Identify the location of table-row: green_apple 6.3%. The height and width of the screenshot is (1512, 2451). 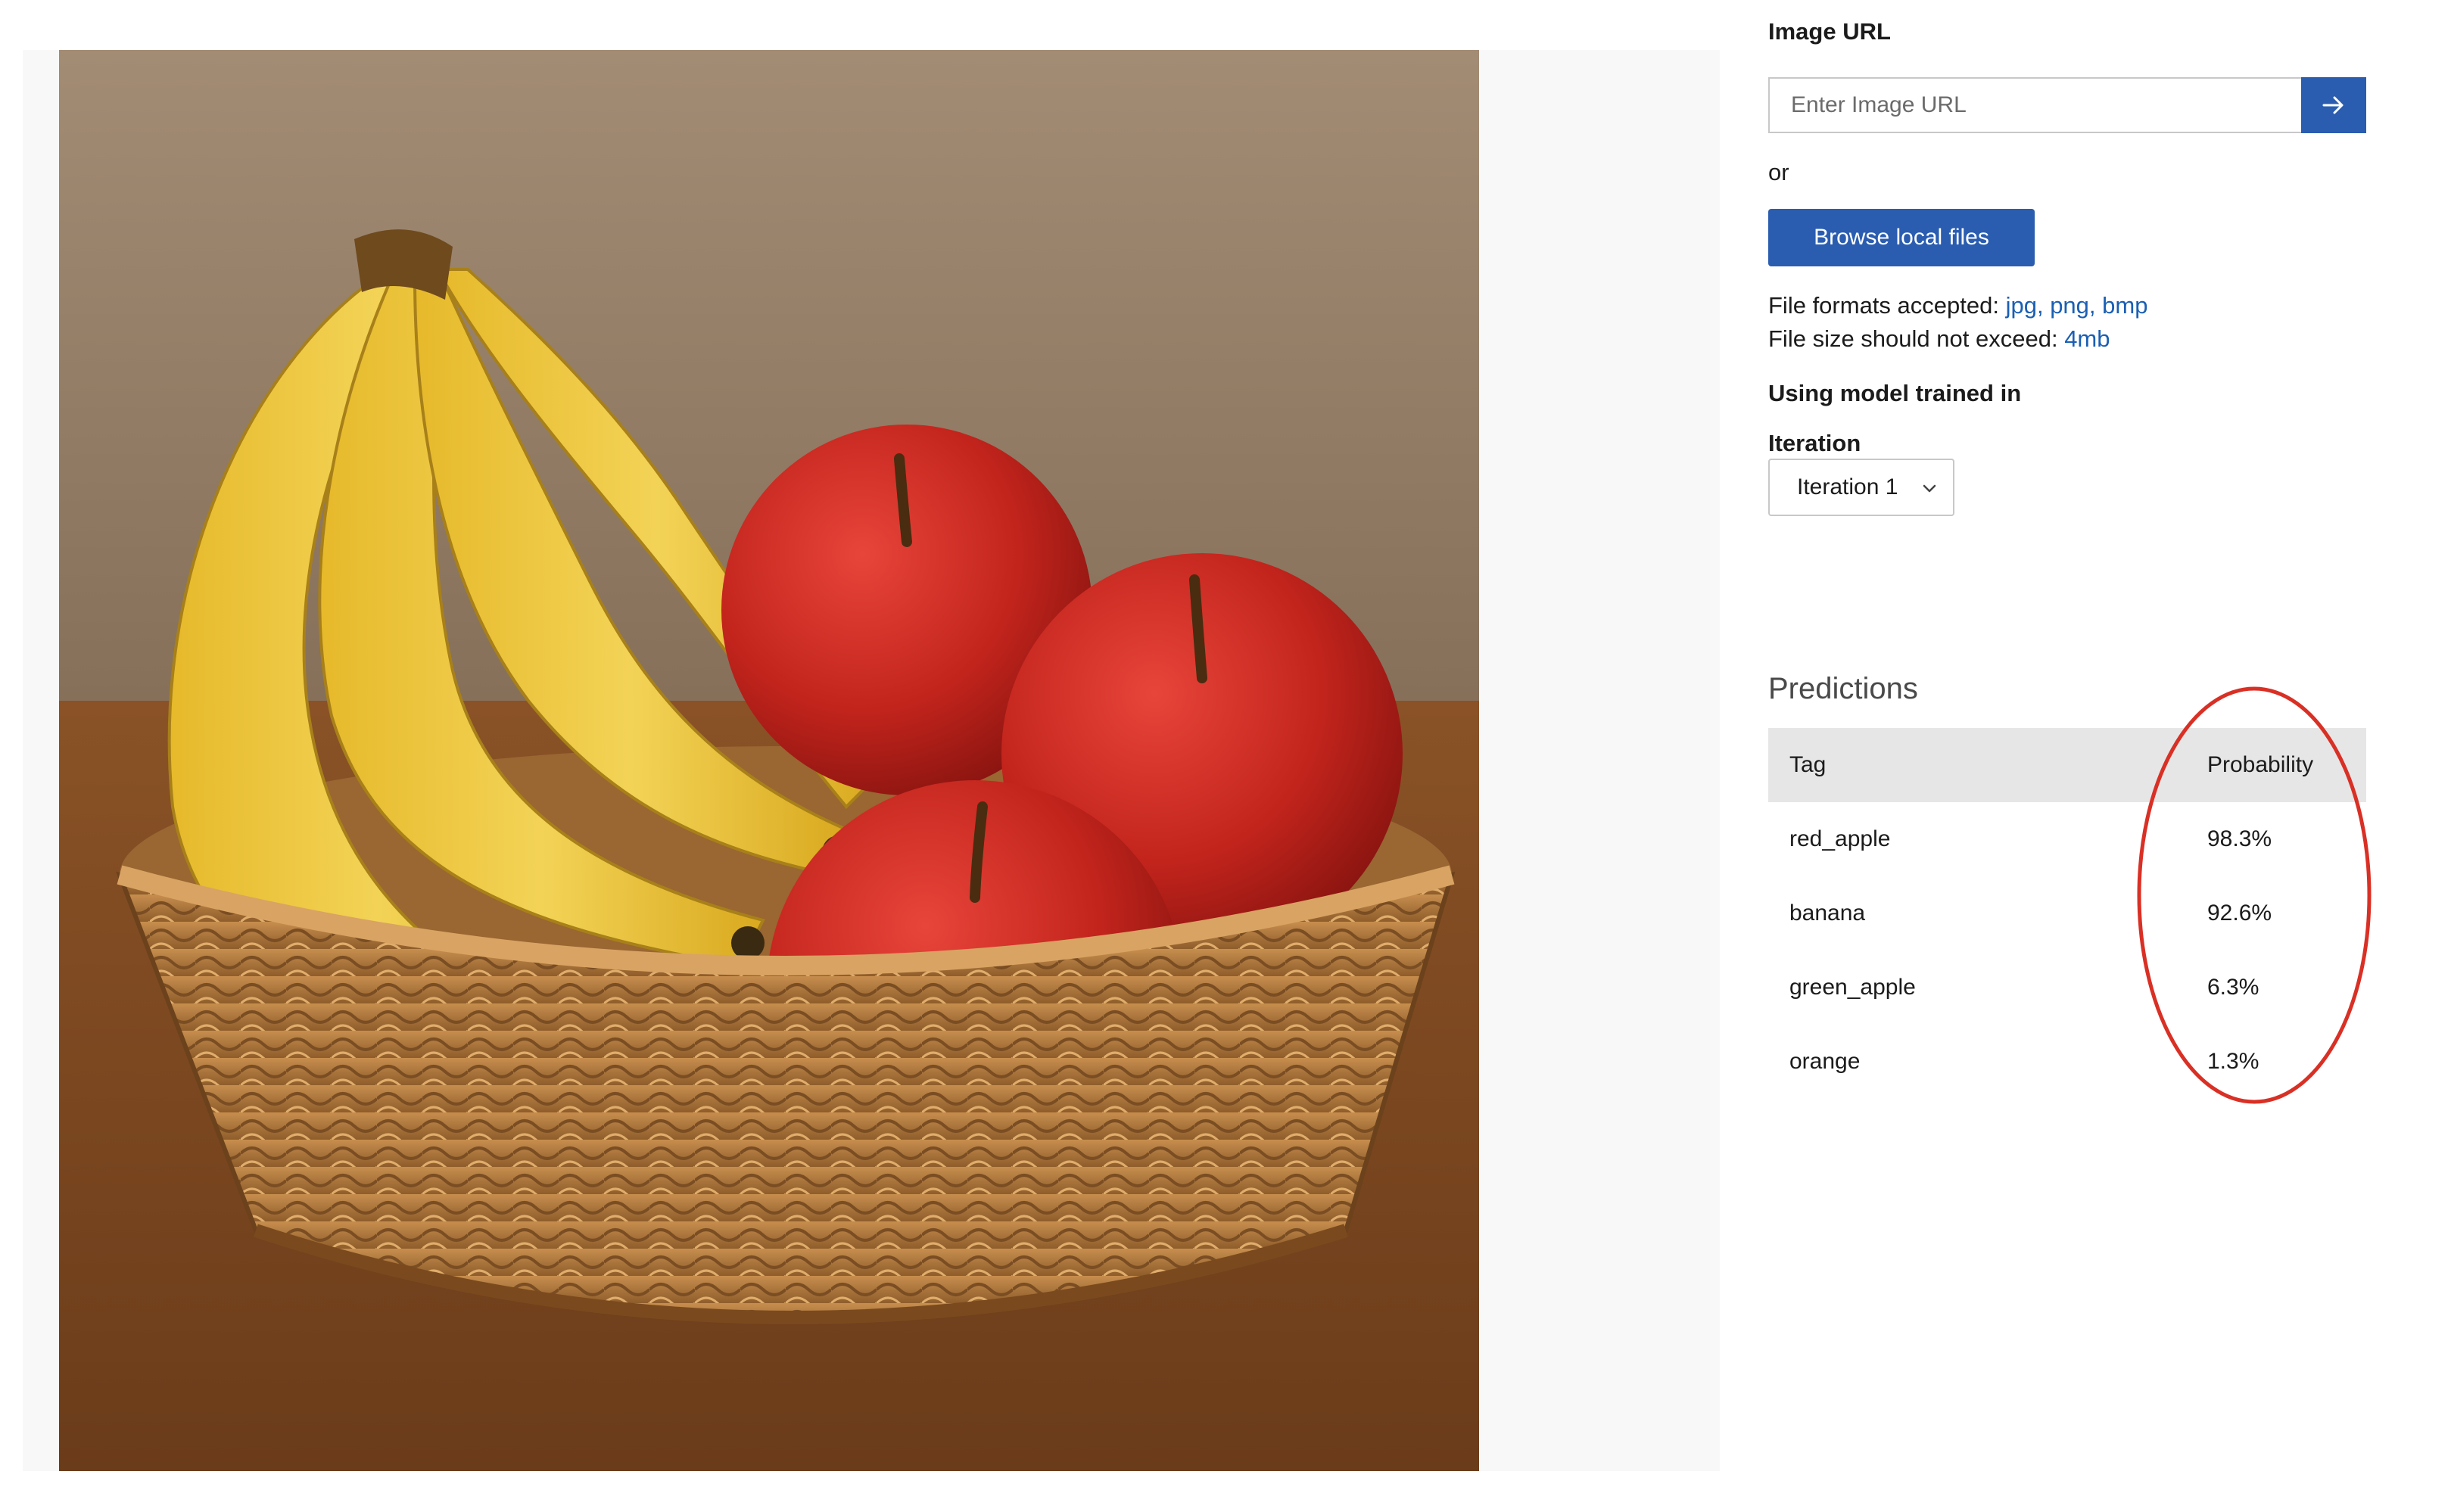
(2067, 987).